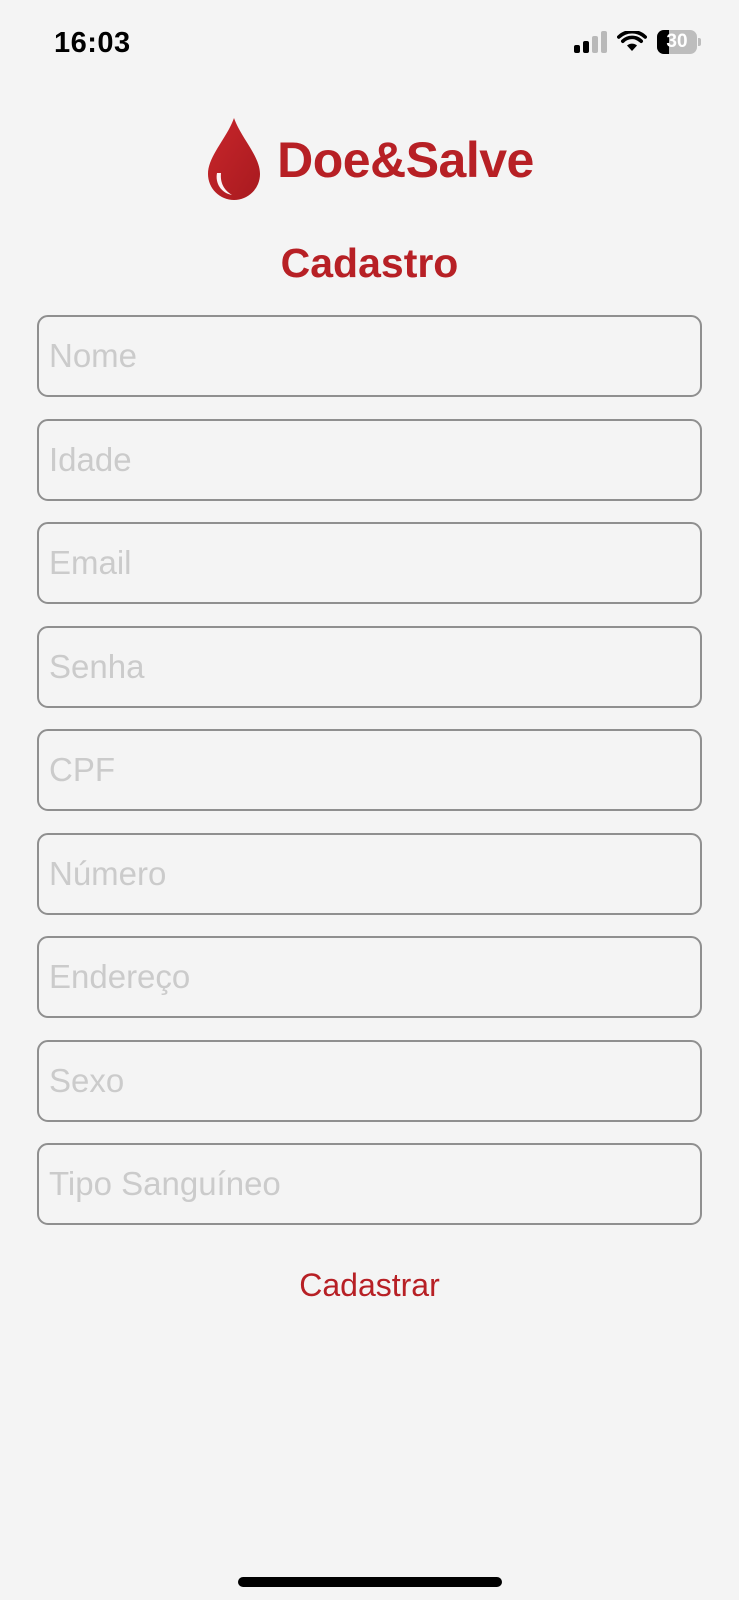  I want to click on signal-icon, so click(590, 42).